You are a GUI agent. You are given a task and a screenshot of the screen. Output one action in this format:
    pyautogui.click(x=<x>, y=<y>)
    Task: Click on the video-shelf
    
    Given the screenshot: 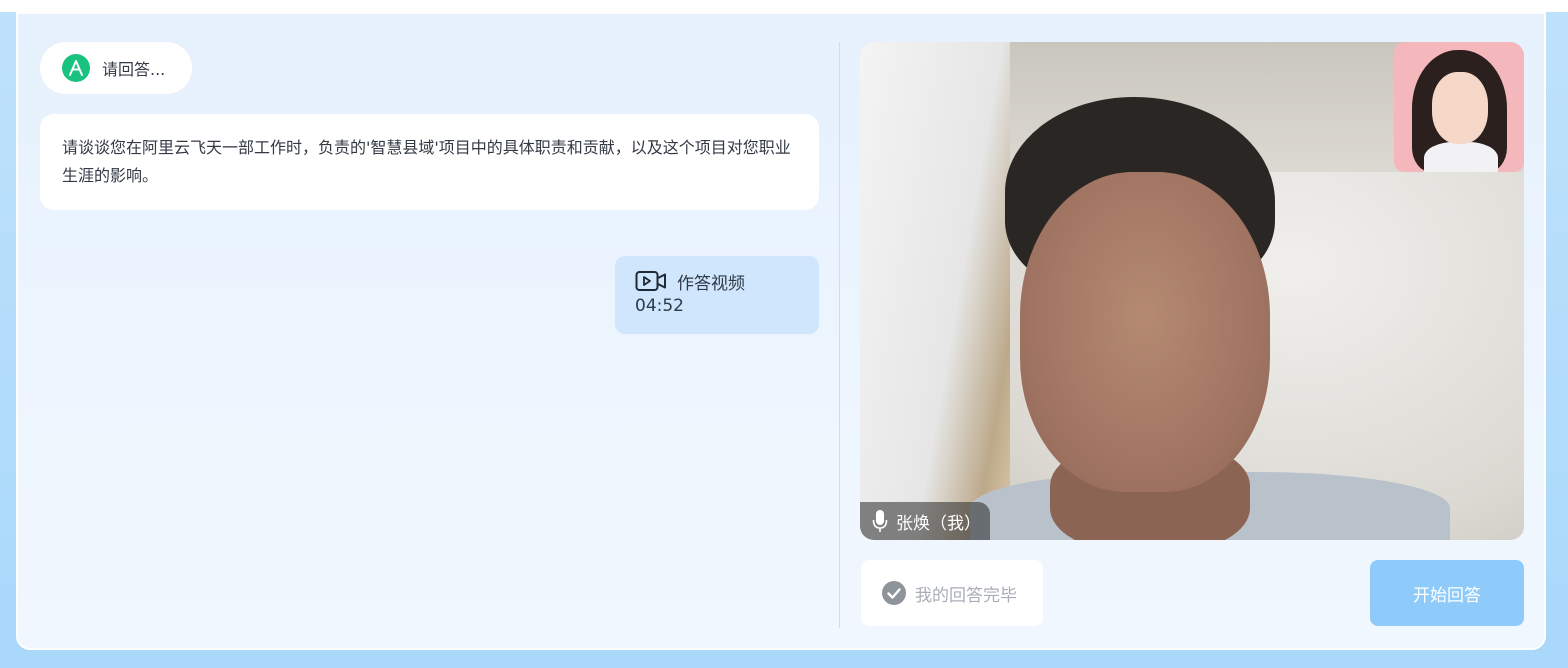 What is the action you would take?
    pyautogui.click(x=935, y=291)
    